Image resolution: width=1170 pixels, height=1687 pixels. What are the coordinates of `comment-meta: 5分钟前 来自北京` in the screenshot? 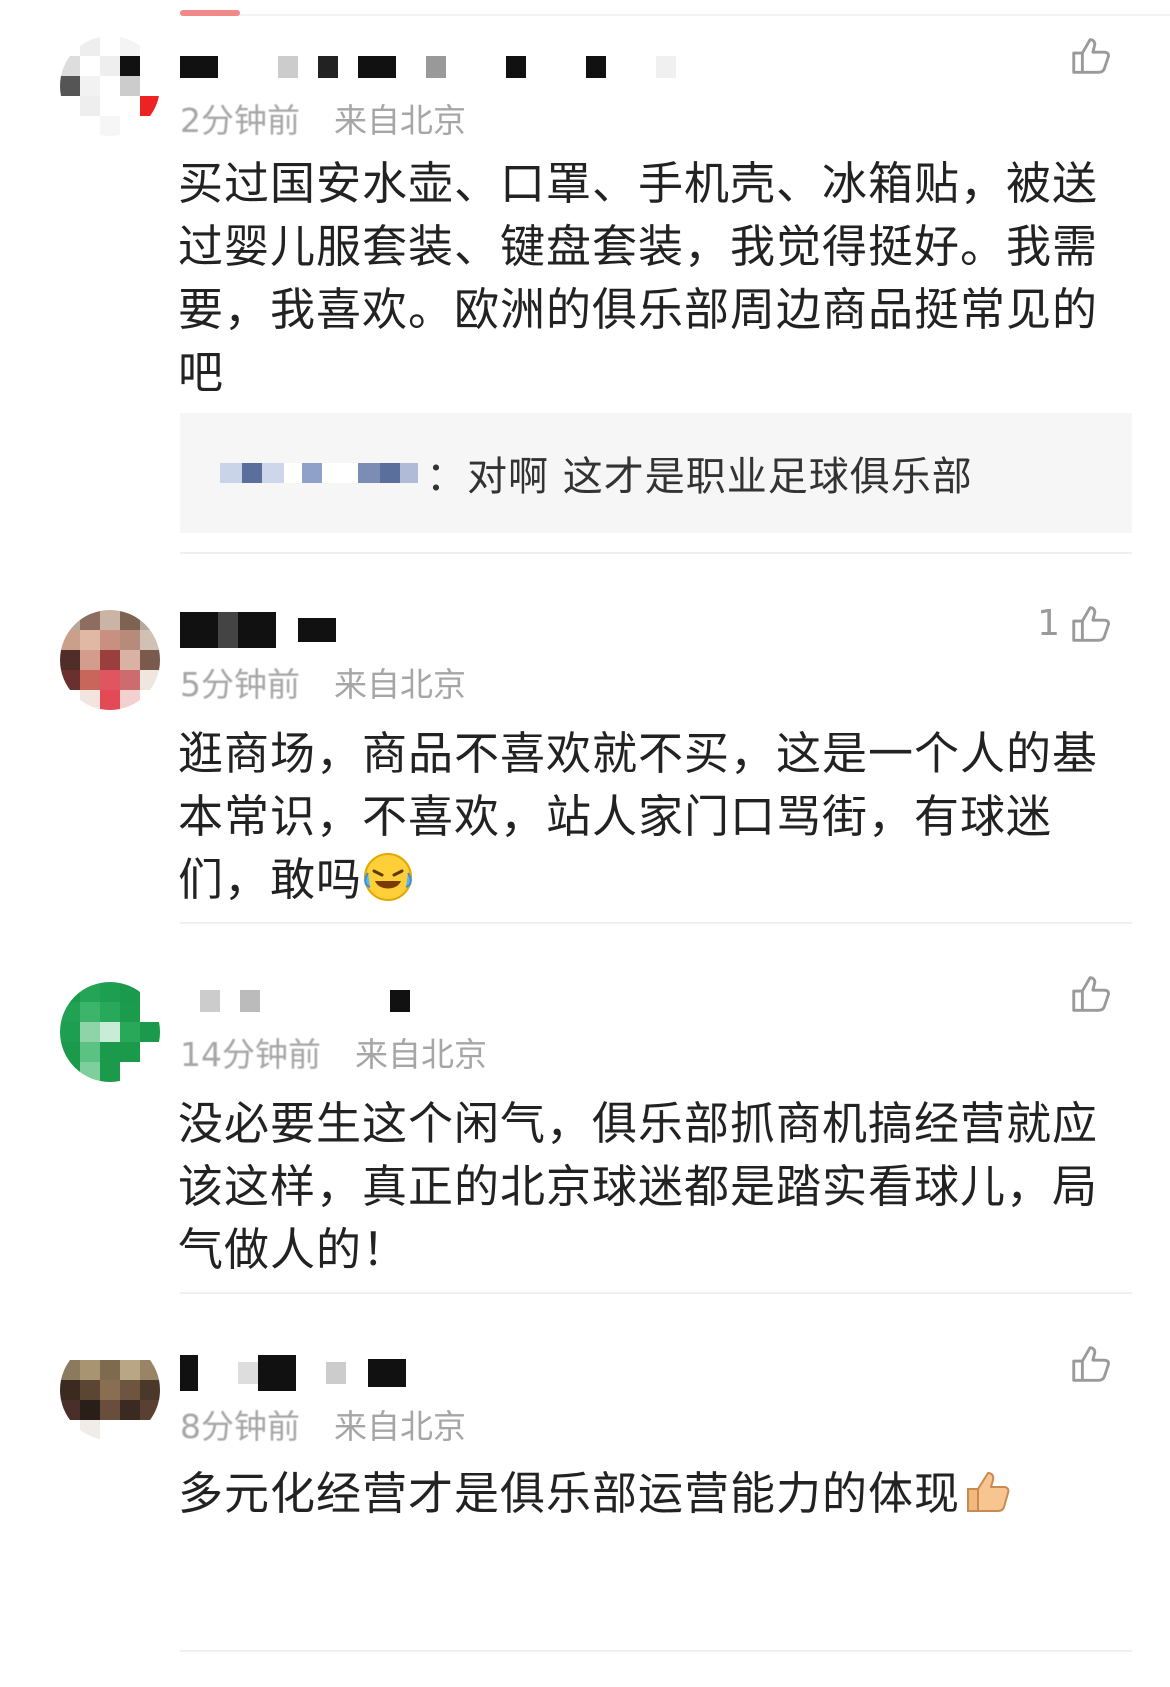 It's located at (323, 682).